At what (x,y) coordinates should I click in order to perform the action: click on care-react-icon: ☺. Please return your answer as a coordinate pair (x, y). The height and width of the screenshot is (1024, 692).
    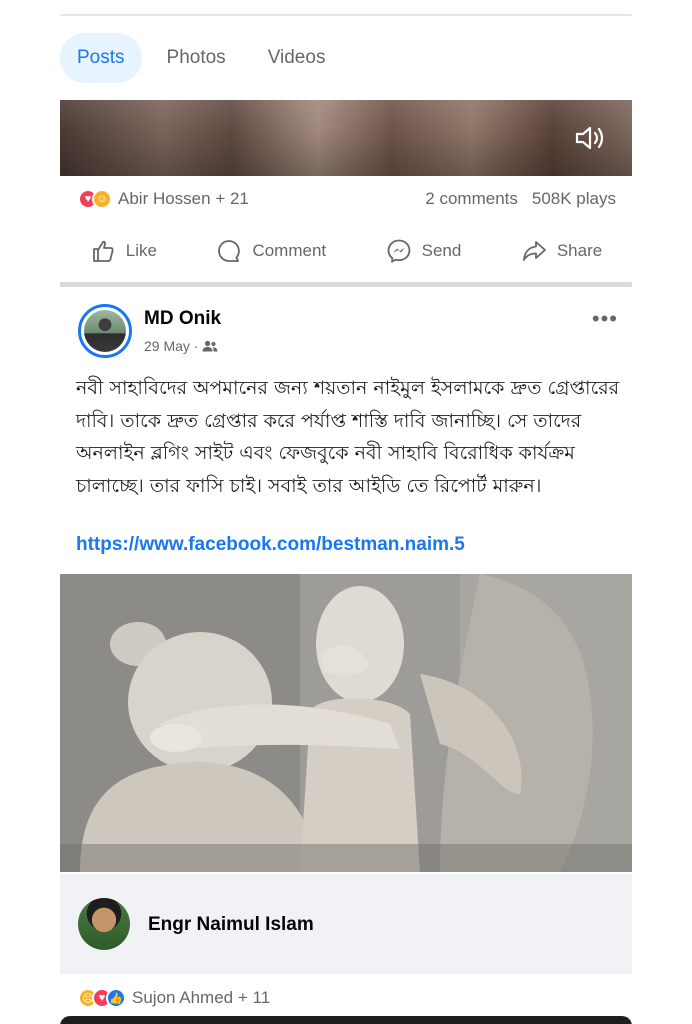
    Looking at the image, I should click on (102, 199).